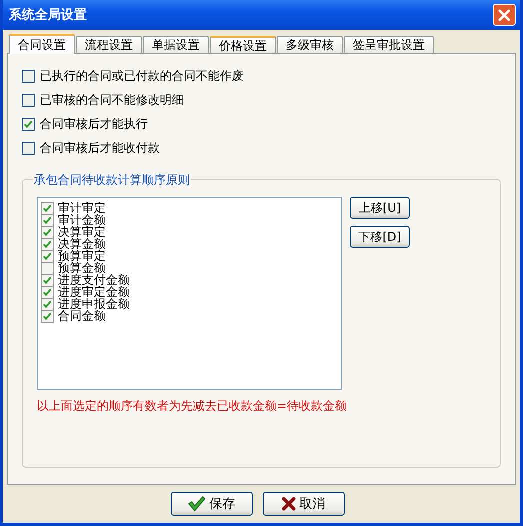 The image size is (523, 526). Describe the element at coordinates (82, 220) in the screenshot. I see `list-item: 审计金额` at that location.